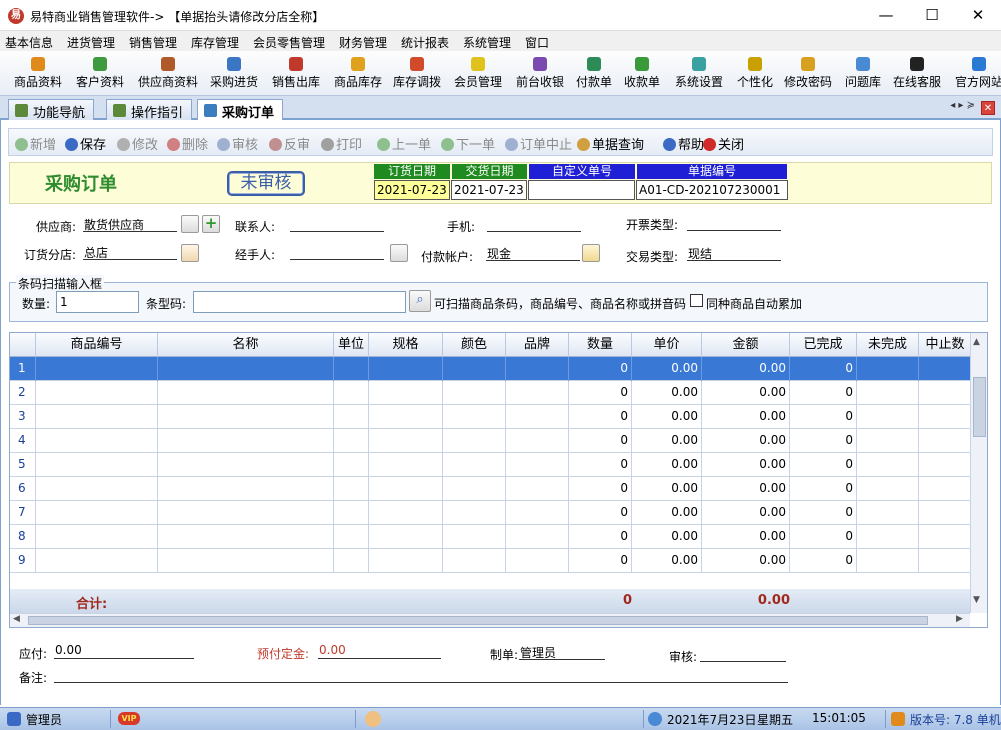  Describe the element at coordinates (491, 561) in the screenshot. I see `table-row: 9 0 0.00 0.00 0` at that location.